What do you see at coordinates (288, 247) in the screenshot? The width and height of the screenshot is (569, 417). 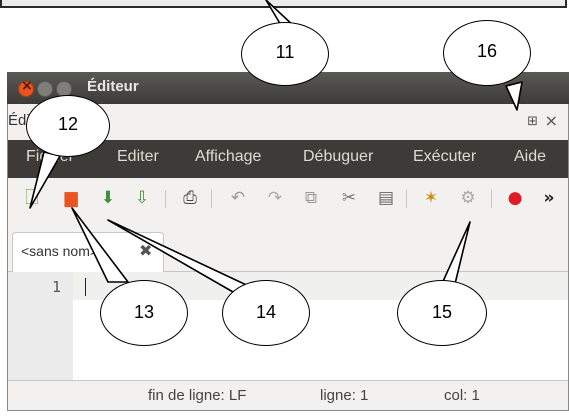 I see `tab-bar: <sans nom> ✖` at bounding box center [288, 247].